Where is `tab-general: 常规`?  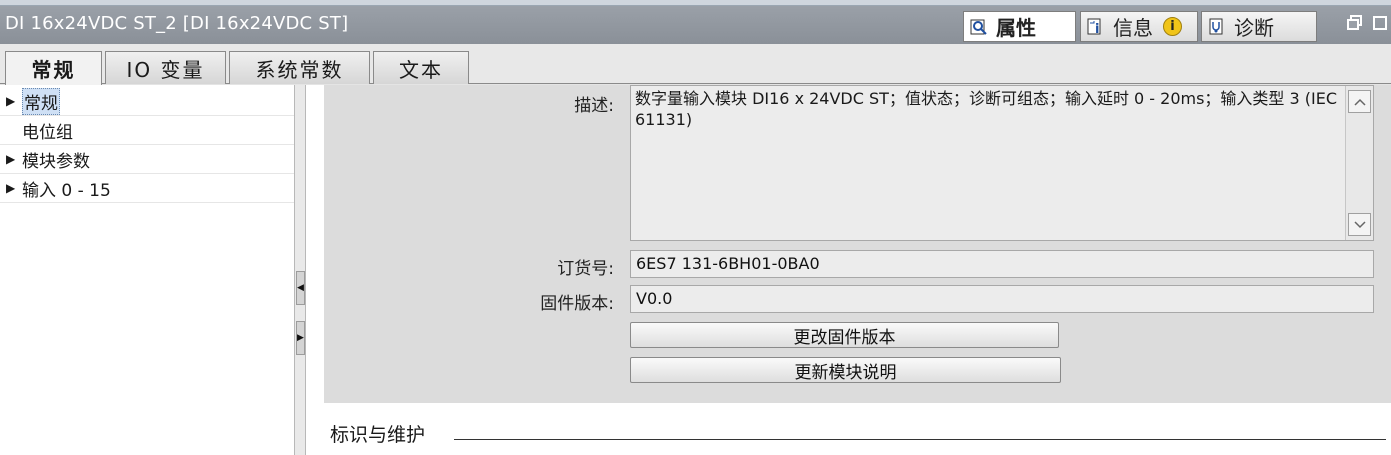 tab-general: 常规 is located at coordinates (53, 68).